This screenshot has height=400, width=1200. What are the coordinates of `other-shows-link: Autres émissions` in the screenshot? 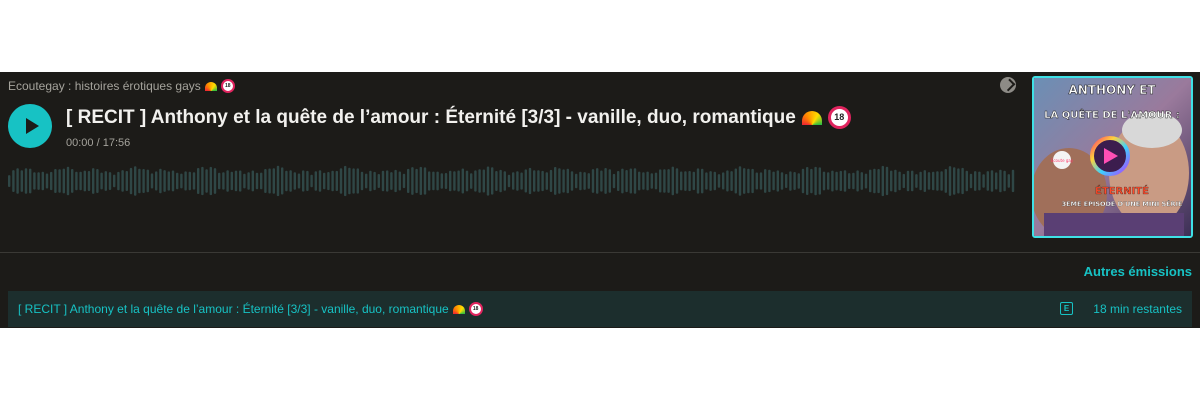 It's located at (1138, 271).